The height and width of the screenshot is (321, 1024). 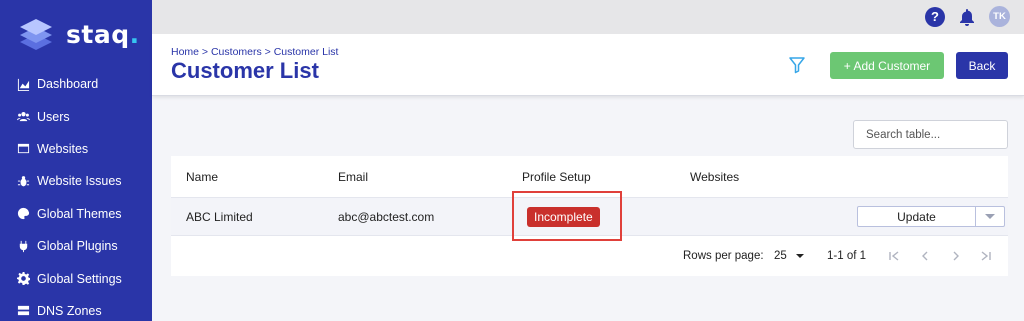 What do you see at coordinates (986, 256) in the screenshot?
I see `last-page-icon` at bounding box center [986, 256].